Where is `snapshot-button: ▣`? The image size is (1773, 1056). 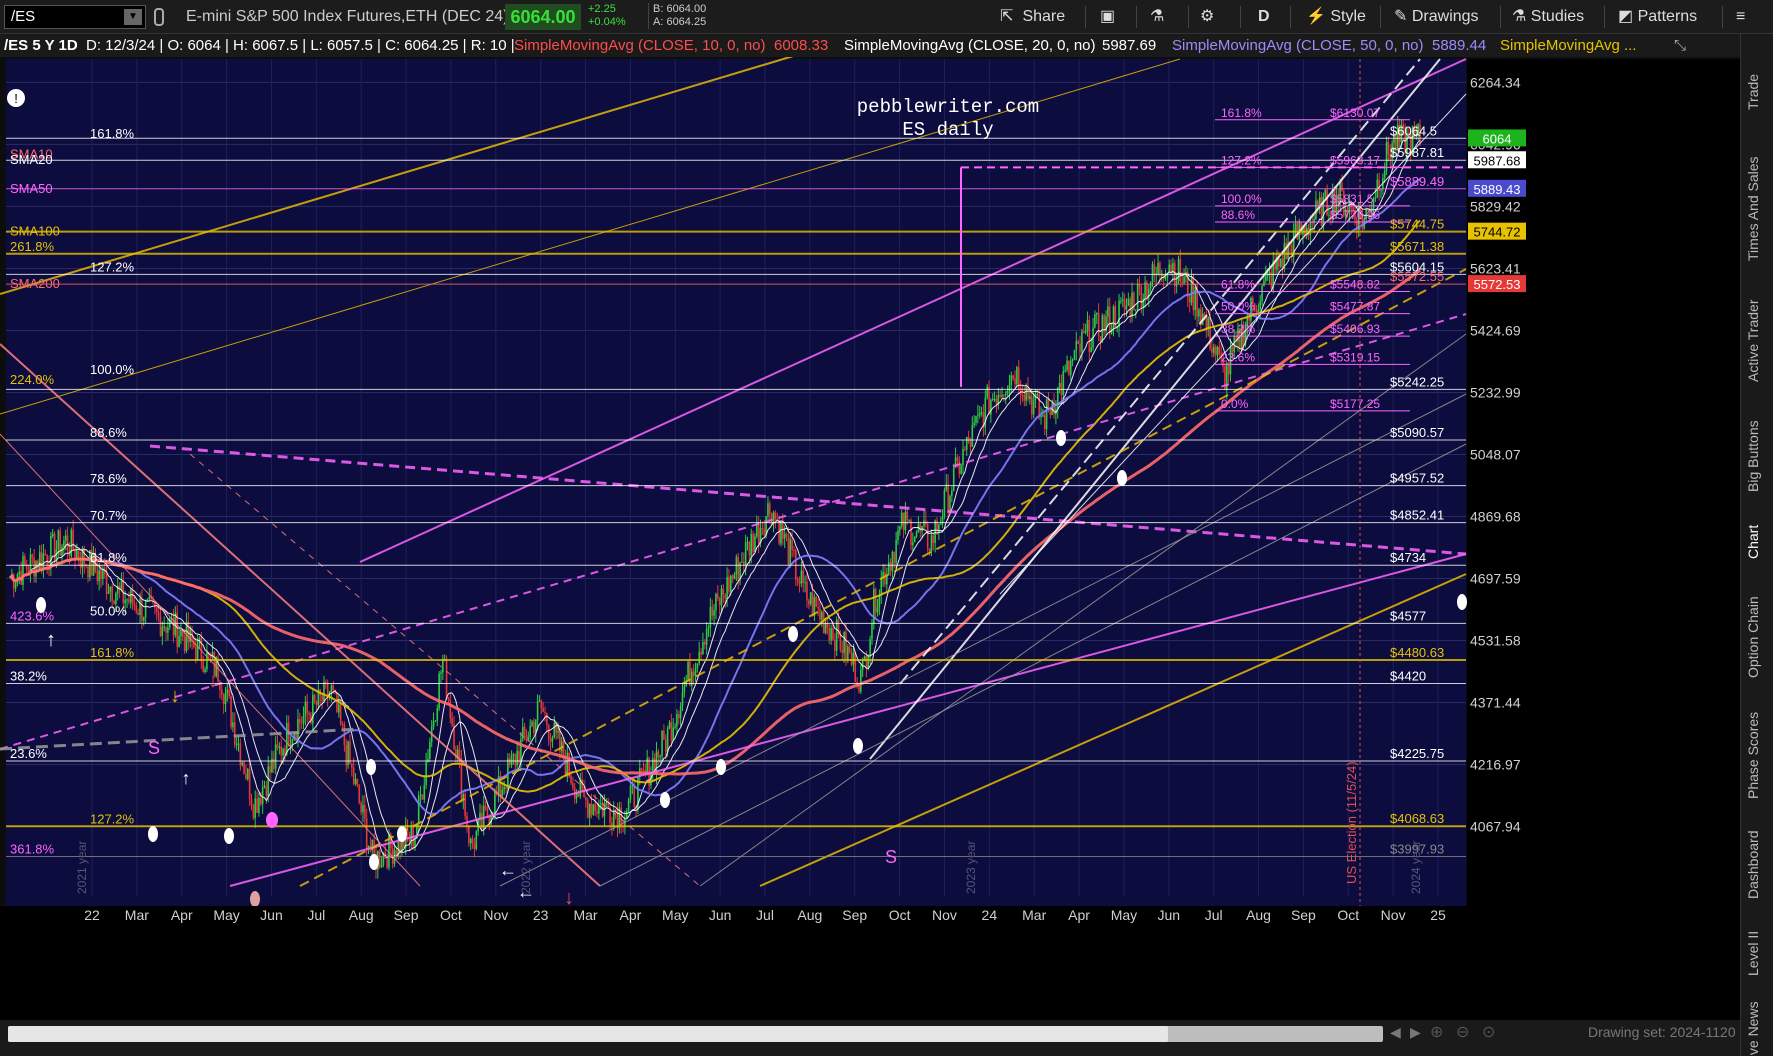 snapshot-button: ▣ is located at coordinates (1107, 17).